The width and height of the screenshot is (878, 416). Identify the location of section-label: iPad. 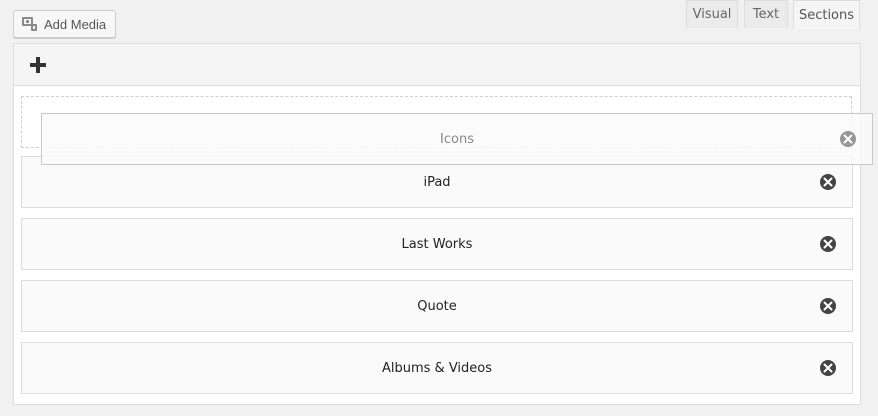
(437, 182).